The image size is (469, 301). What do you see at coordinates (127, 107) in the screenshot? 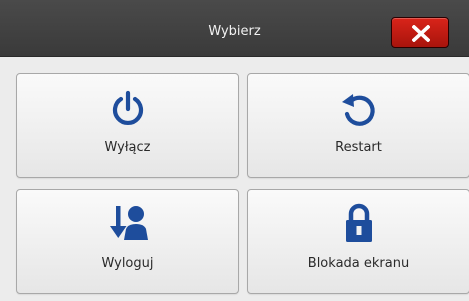
I see `power-icon` at bounding box center [127, 107].